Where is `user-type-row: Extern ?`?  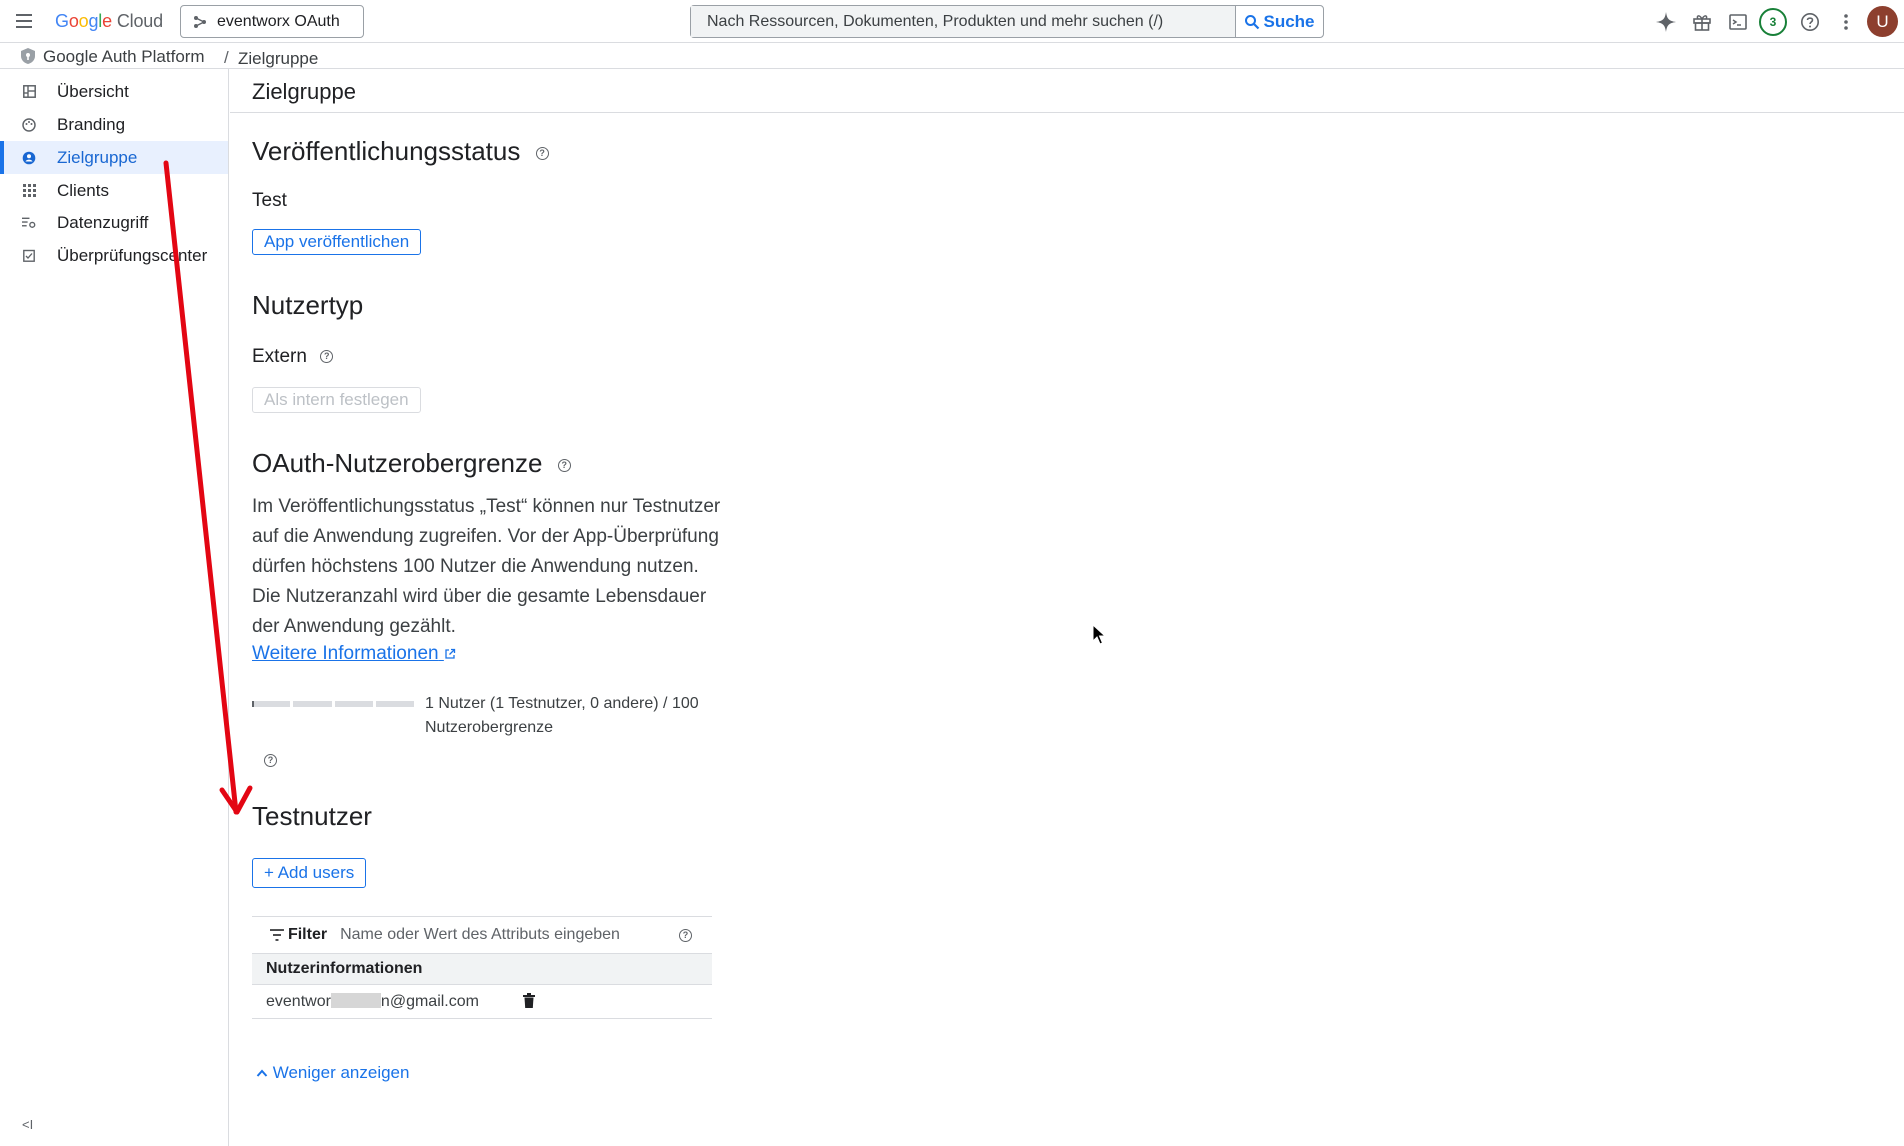
user-type-row: Extern ? is located at coordinates (293, 357).